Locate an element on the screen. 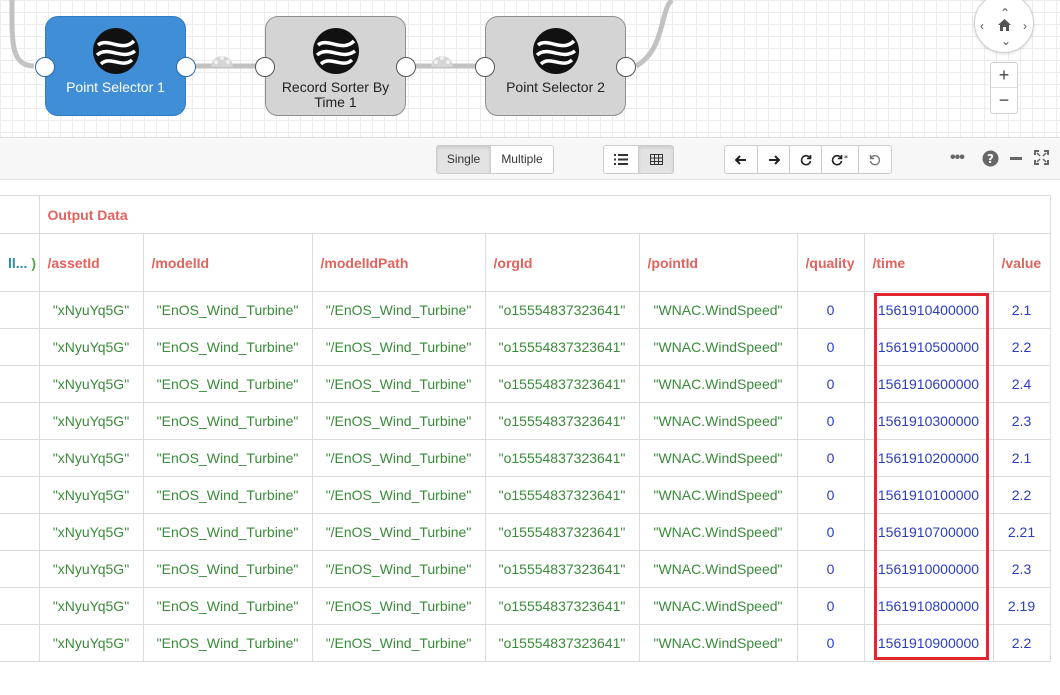  column-header-pointid: /pointId is located at coordinates (718, 262).